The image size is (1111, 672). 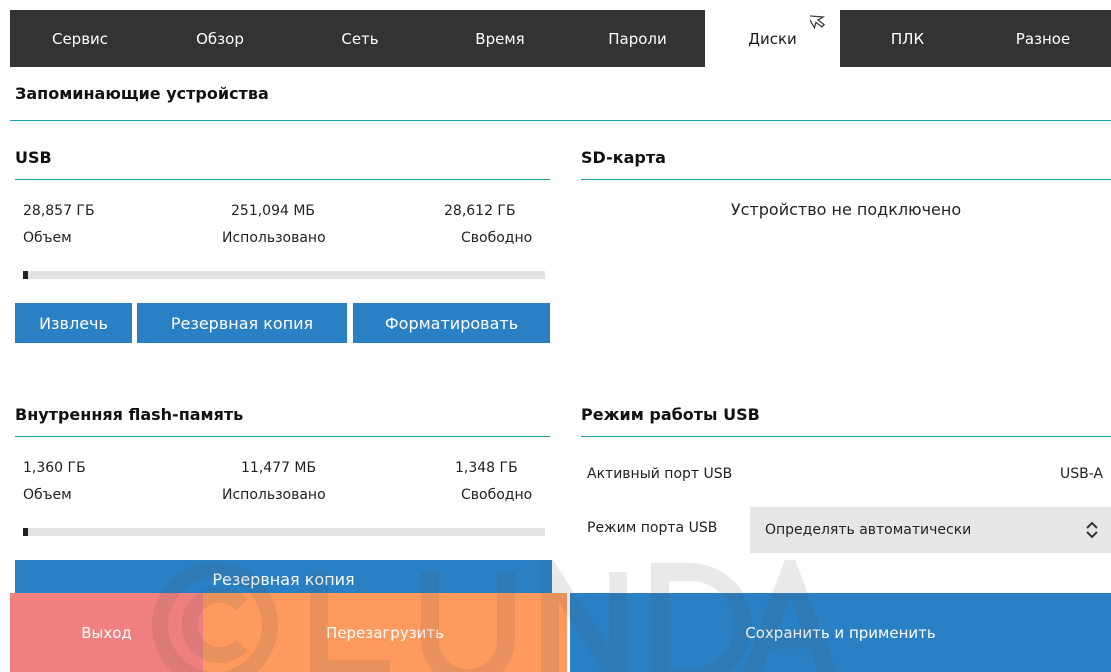 I want to click on usb-usage-bar-fill, so click(x=26, y=275).